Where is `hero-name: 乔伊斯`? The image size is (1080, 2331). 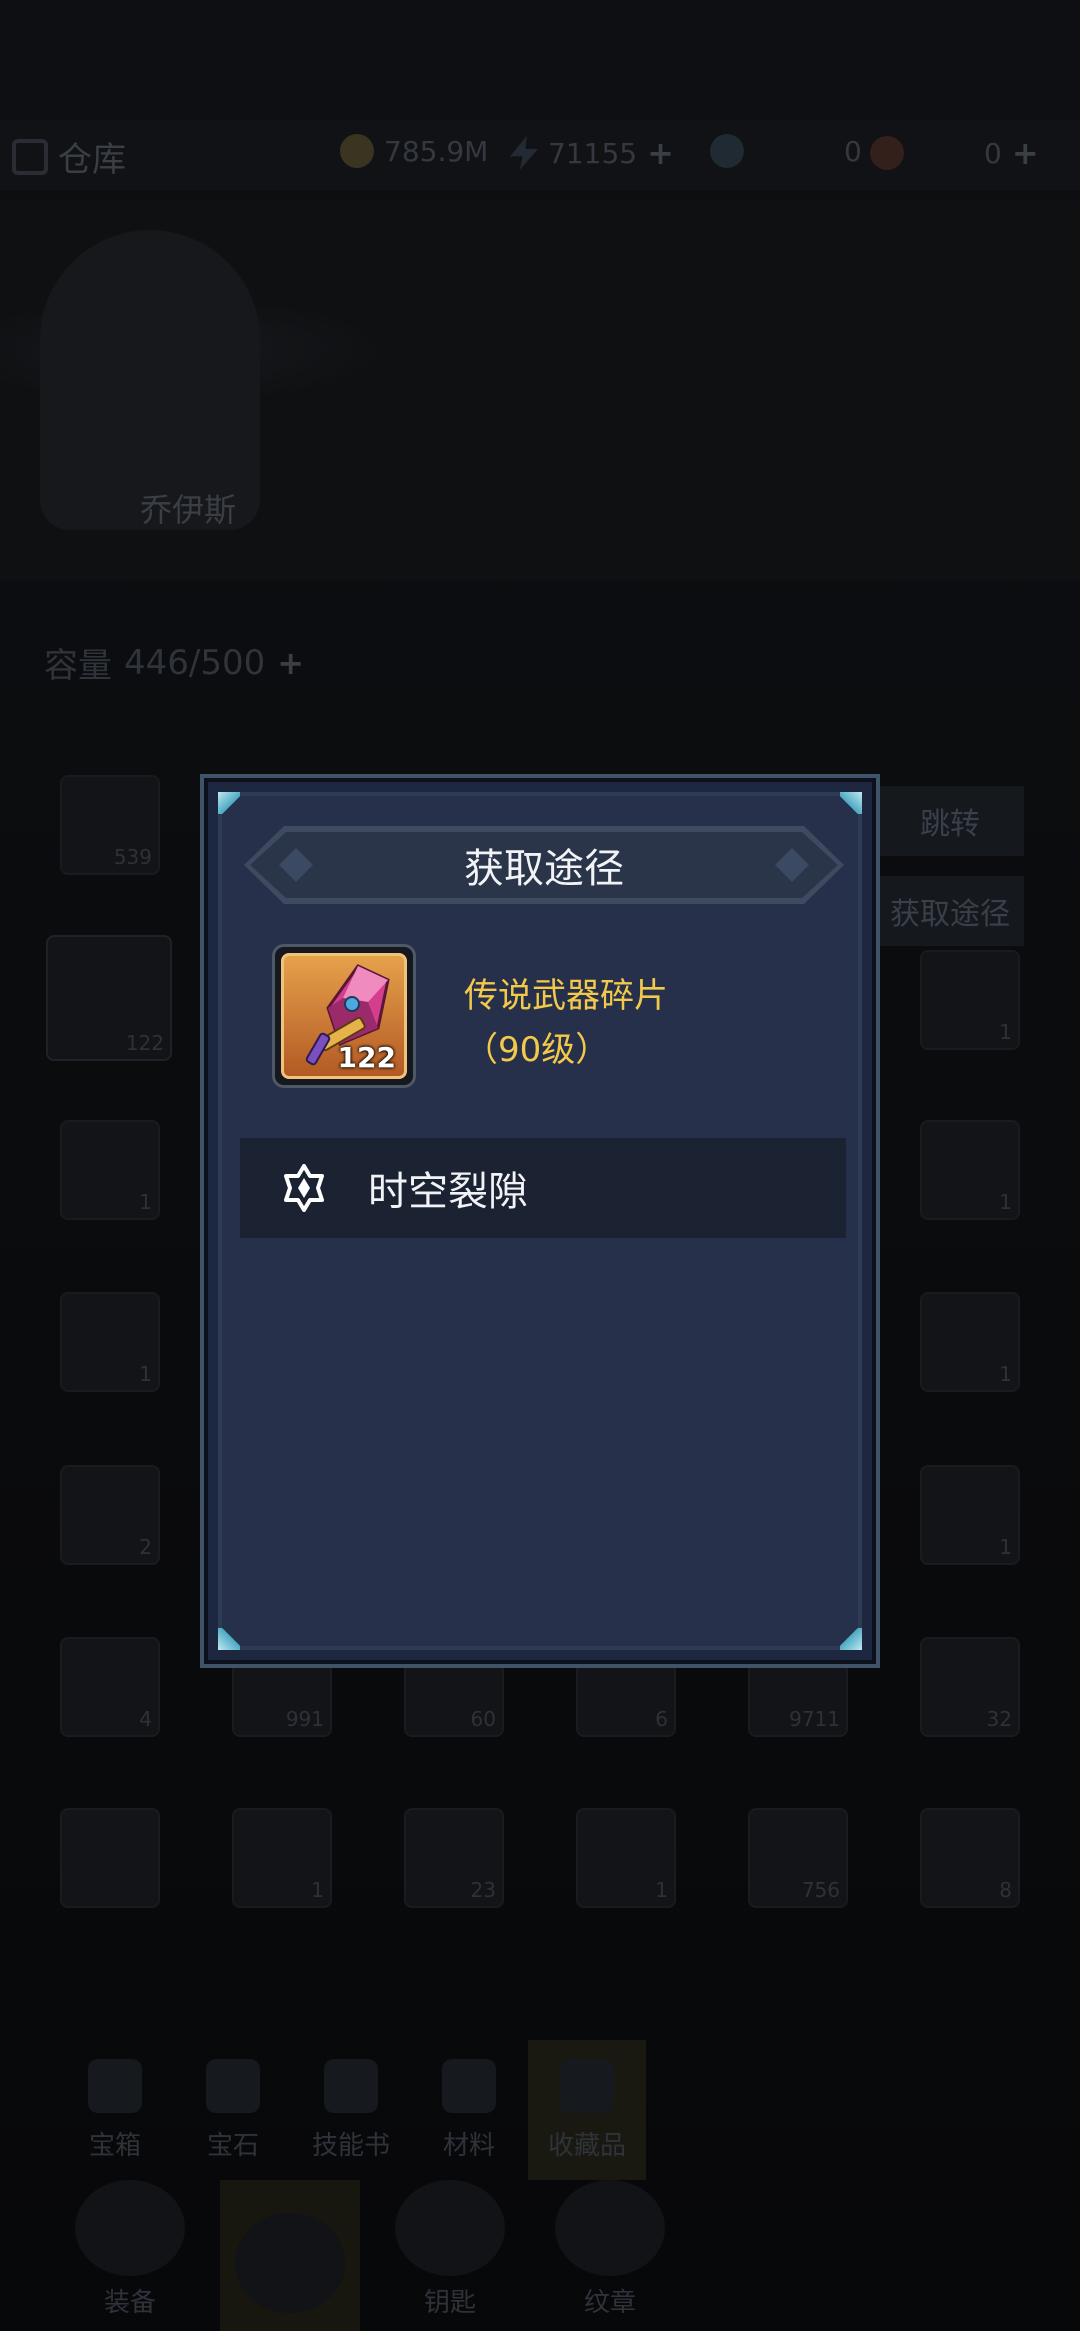
hero-name: 乔伊斯 is located at coordinates (188, 510).